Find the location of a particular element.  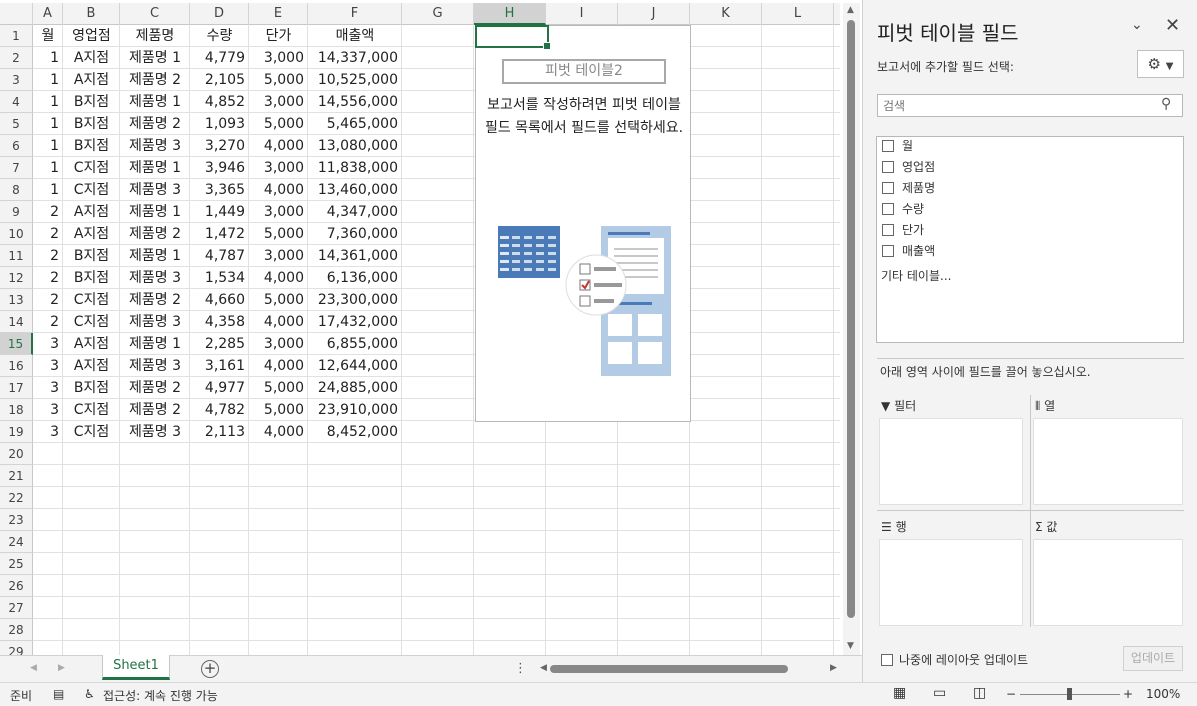

data-cell: 1 is located at coordinates (48, 80).